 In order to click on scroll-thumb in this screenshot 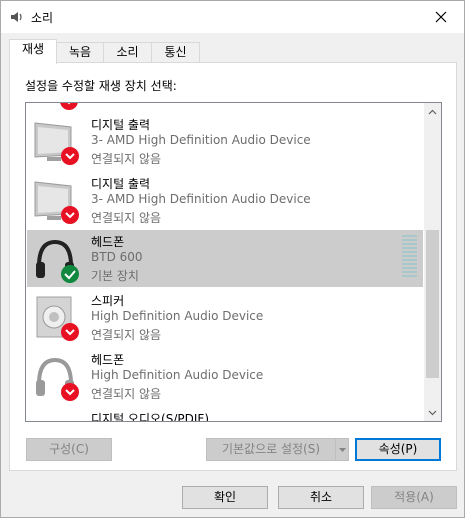, I will do `click(432, 304)`.